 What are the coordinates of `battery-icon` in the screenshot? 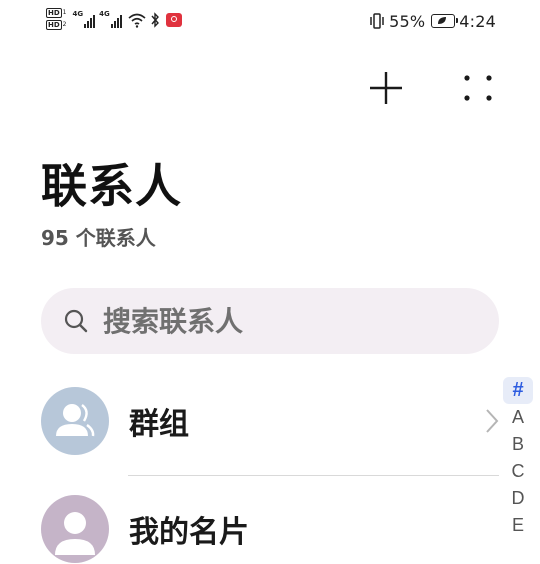 It's located at (445, 21).